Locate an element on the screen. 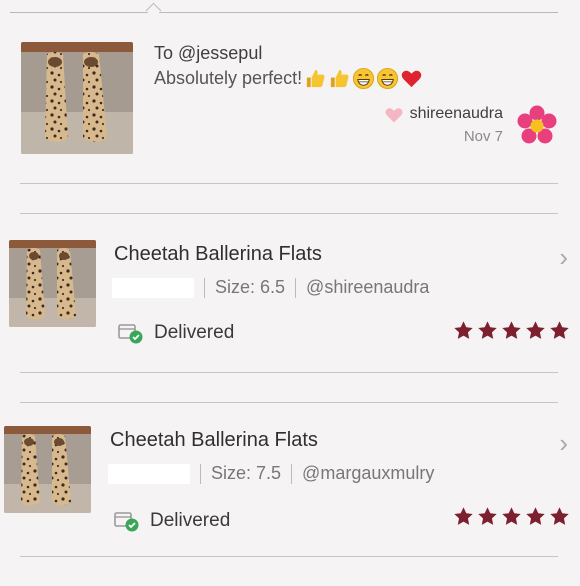 The height and width of the screenshot is (586, 580). comment-recipient: To @jessepul is located at coordinates (208, 53).